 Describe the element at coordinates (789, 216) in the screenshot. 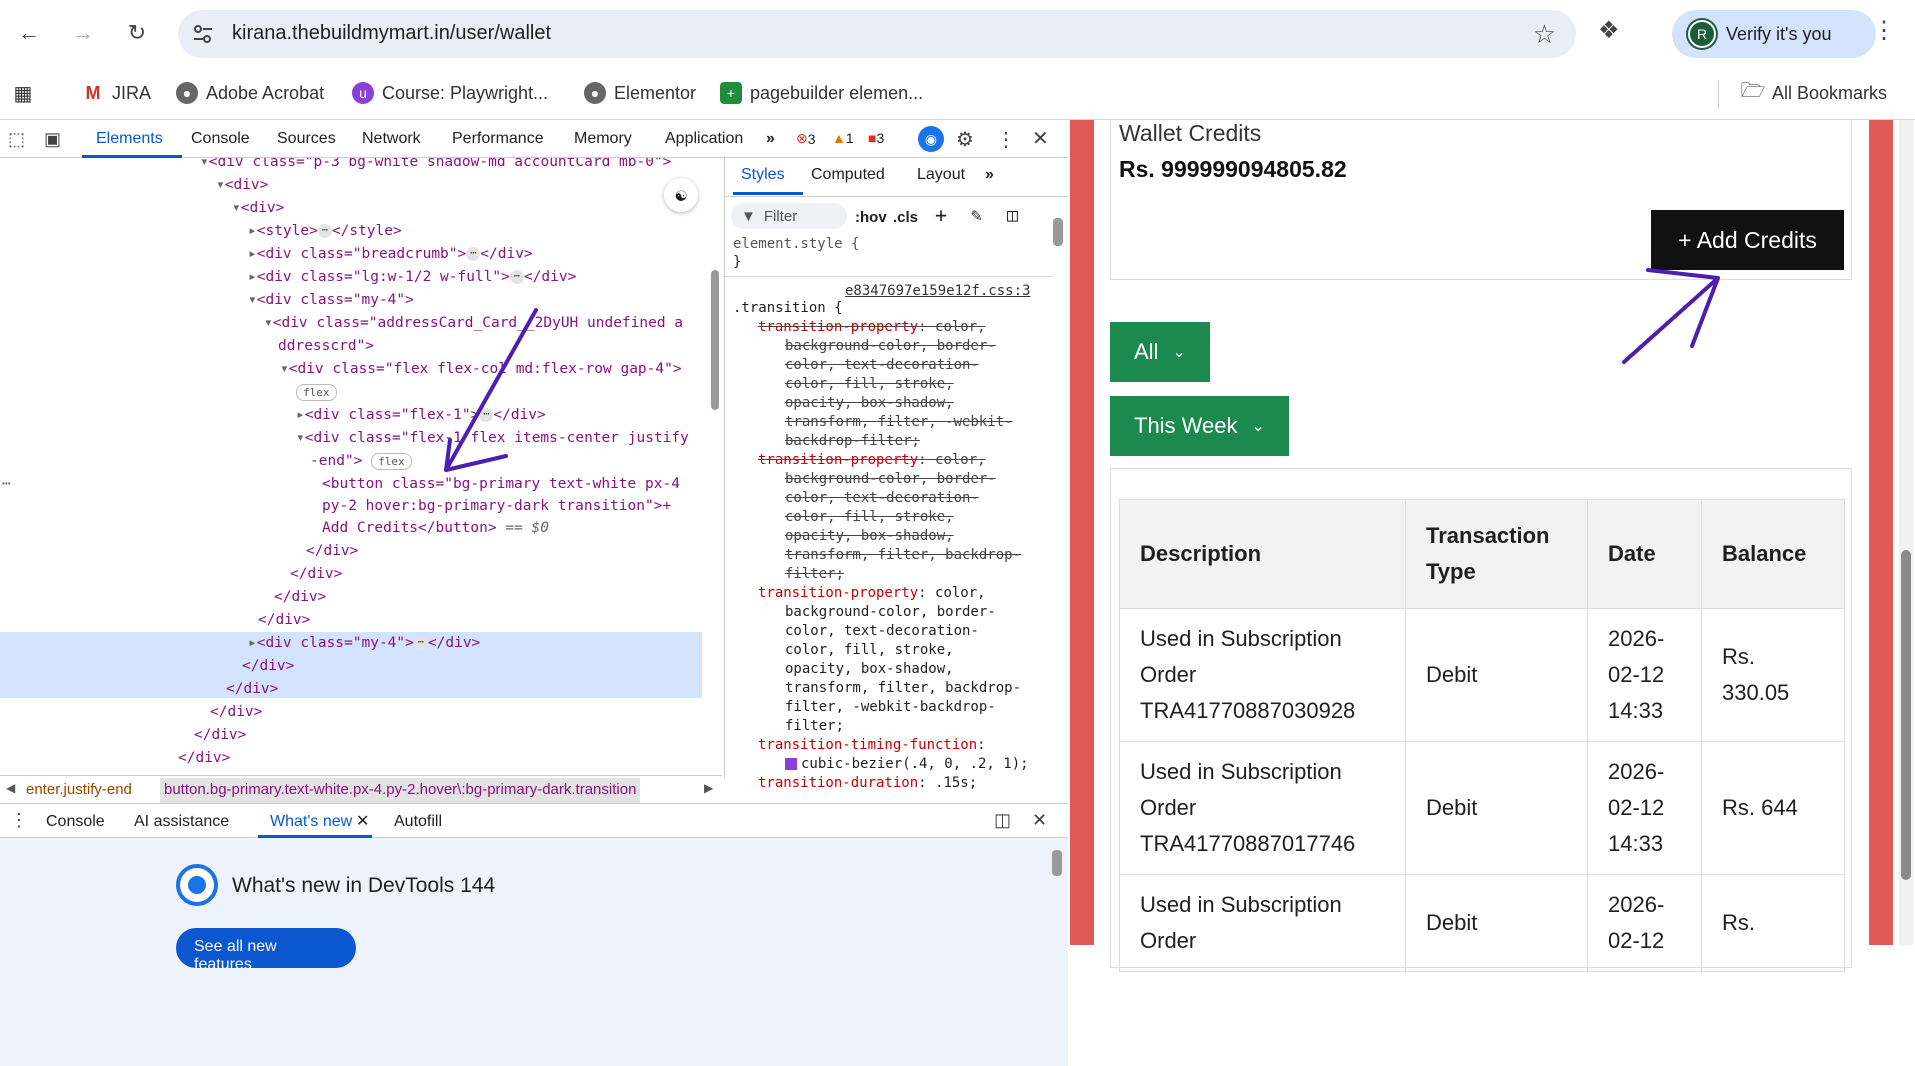

I see `styles-filter-input: ▼ Filter` at that location.